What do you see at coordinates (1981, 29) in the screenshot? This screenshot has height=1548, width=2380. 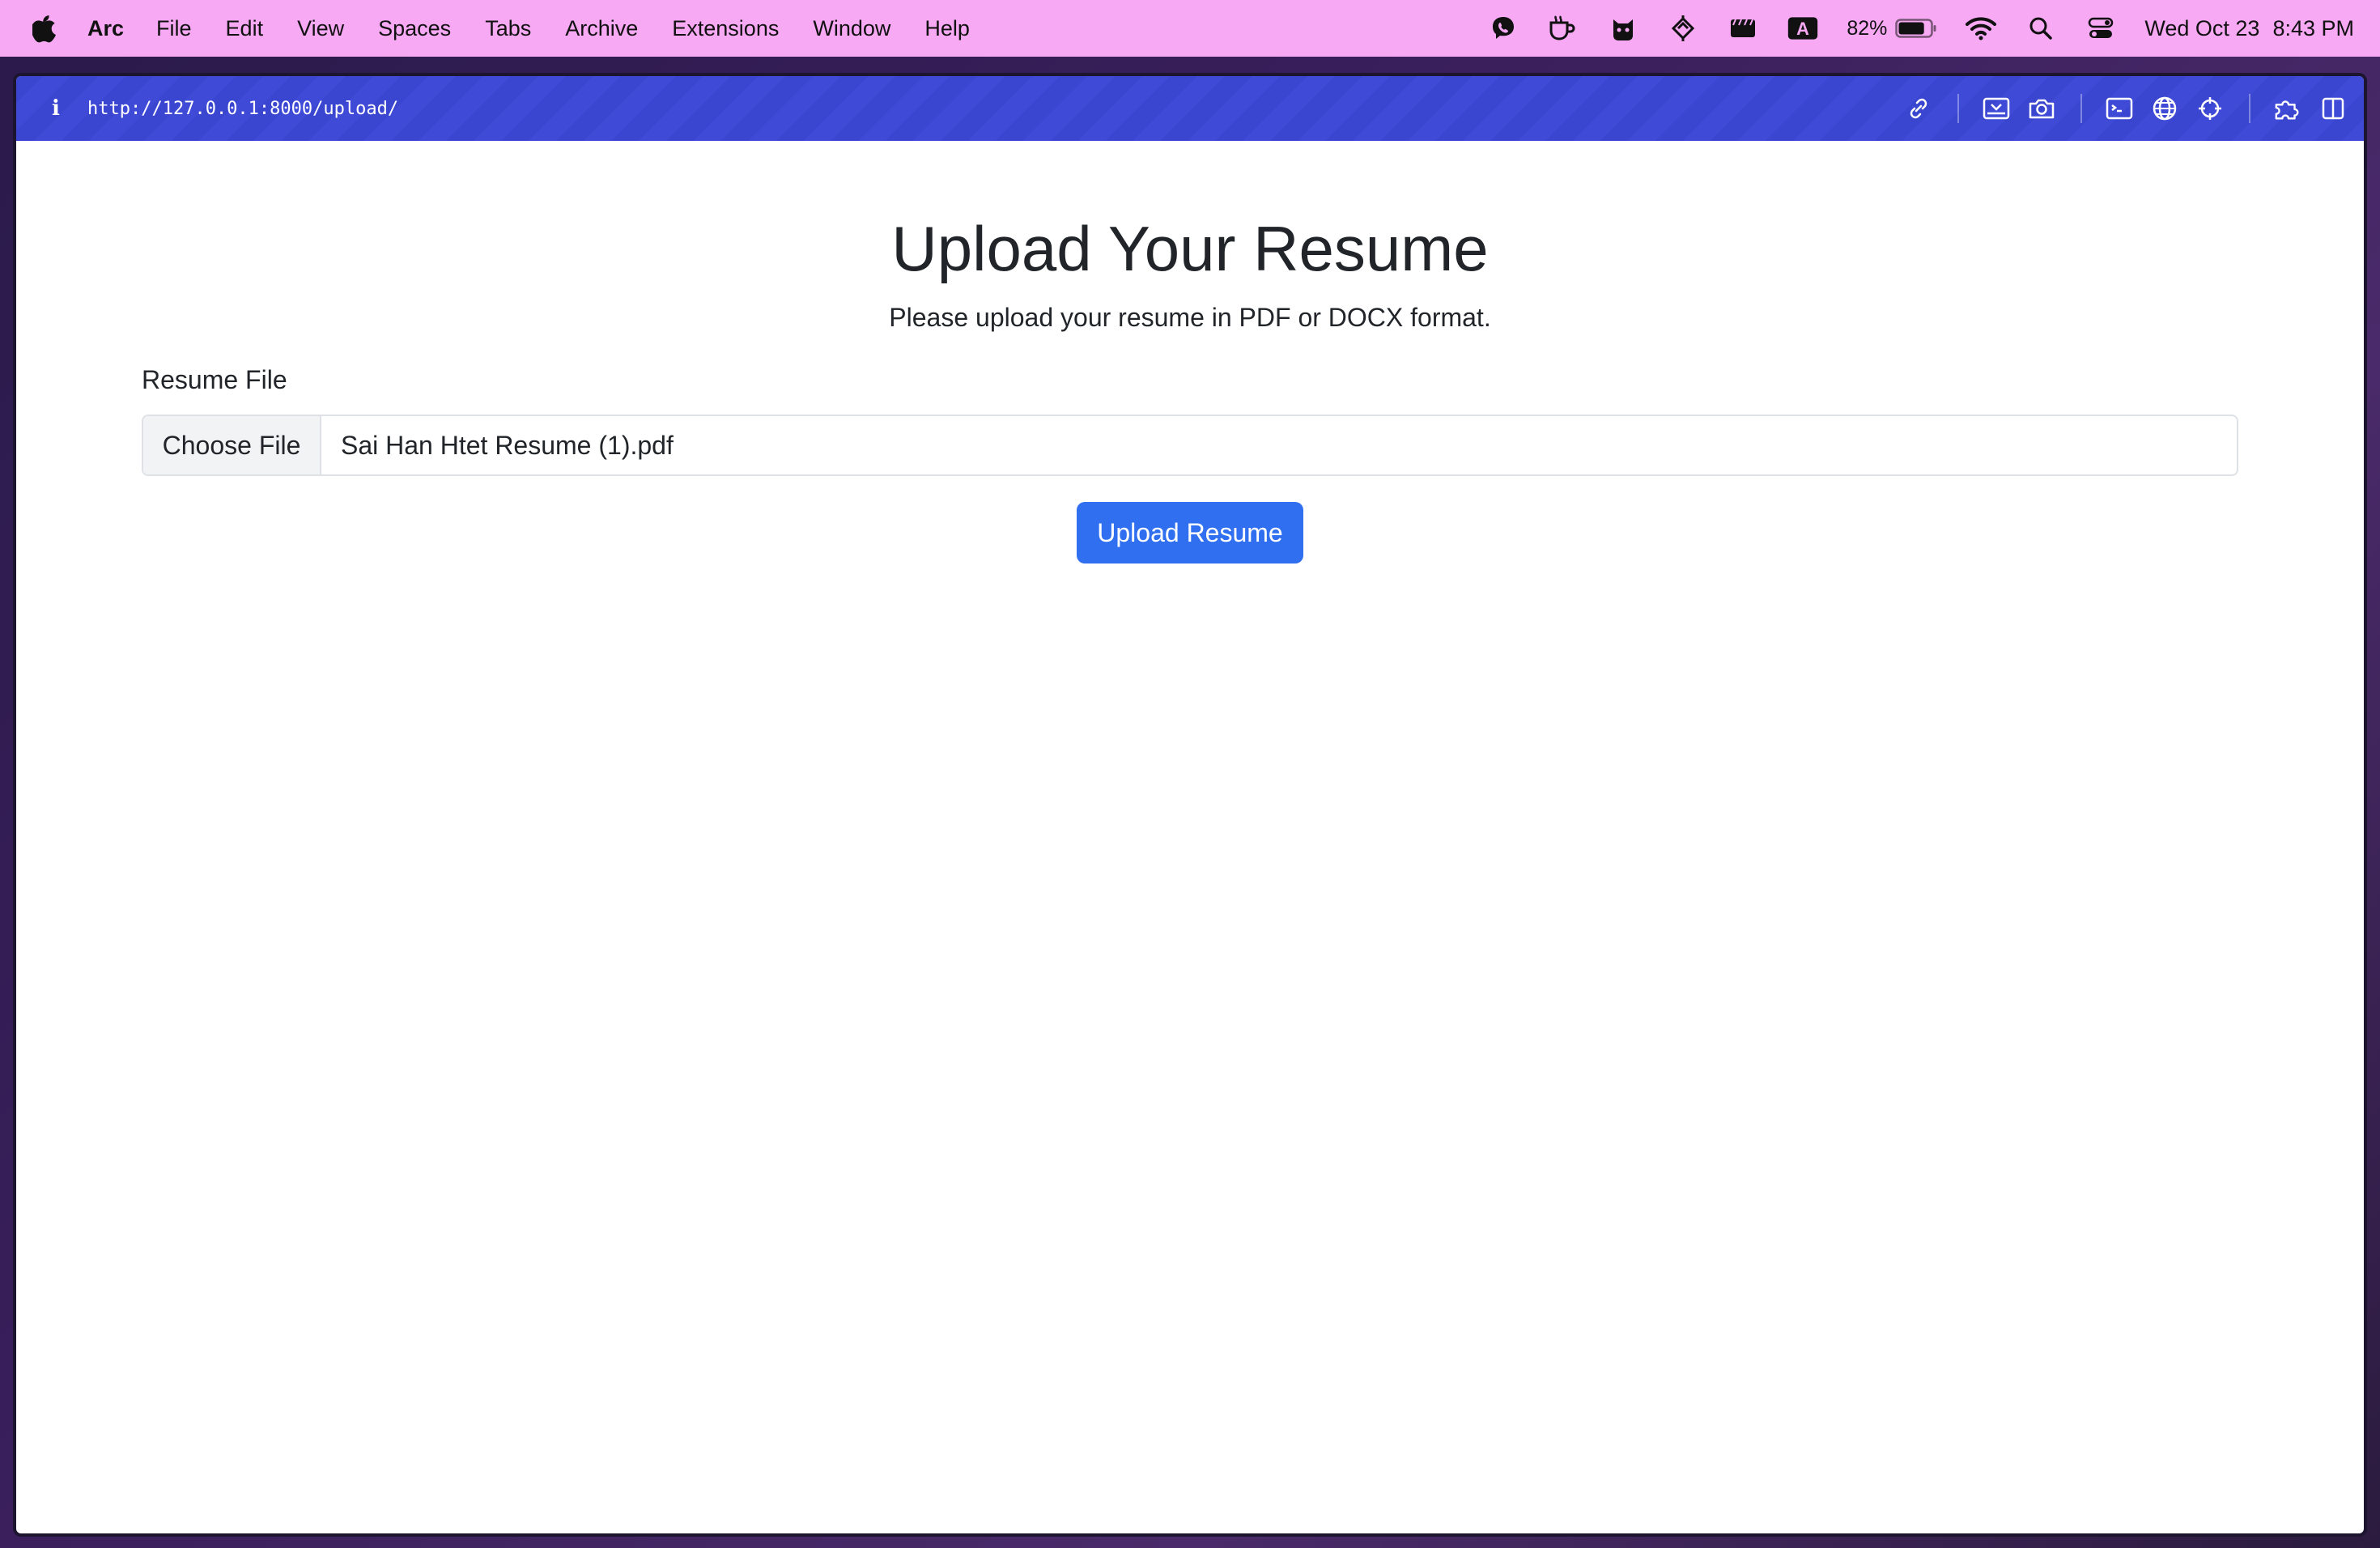 I see `wifi-icon` at bounding box center [1981, 29].